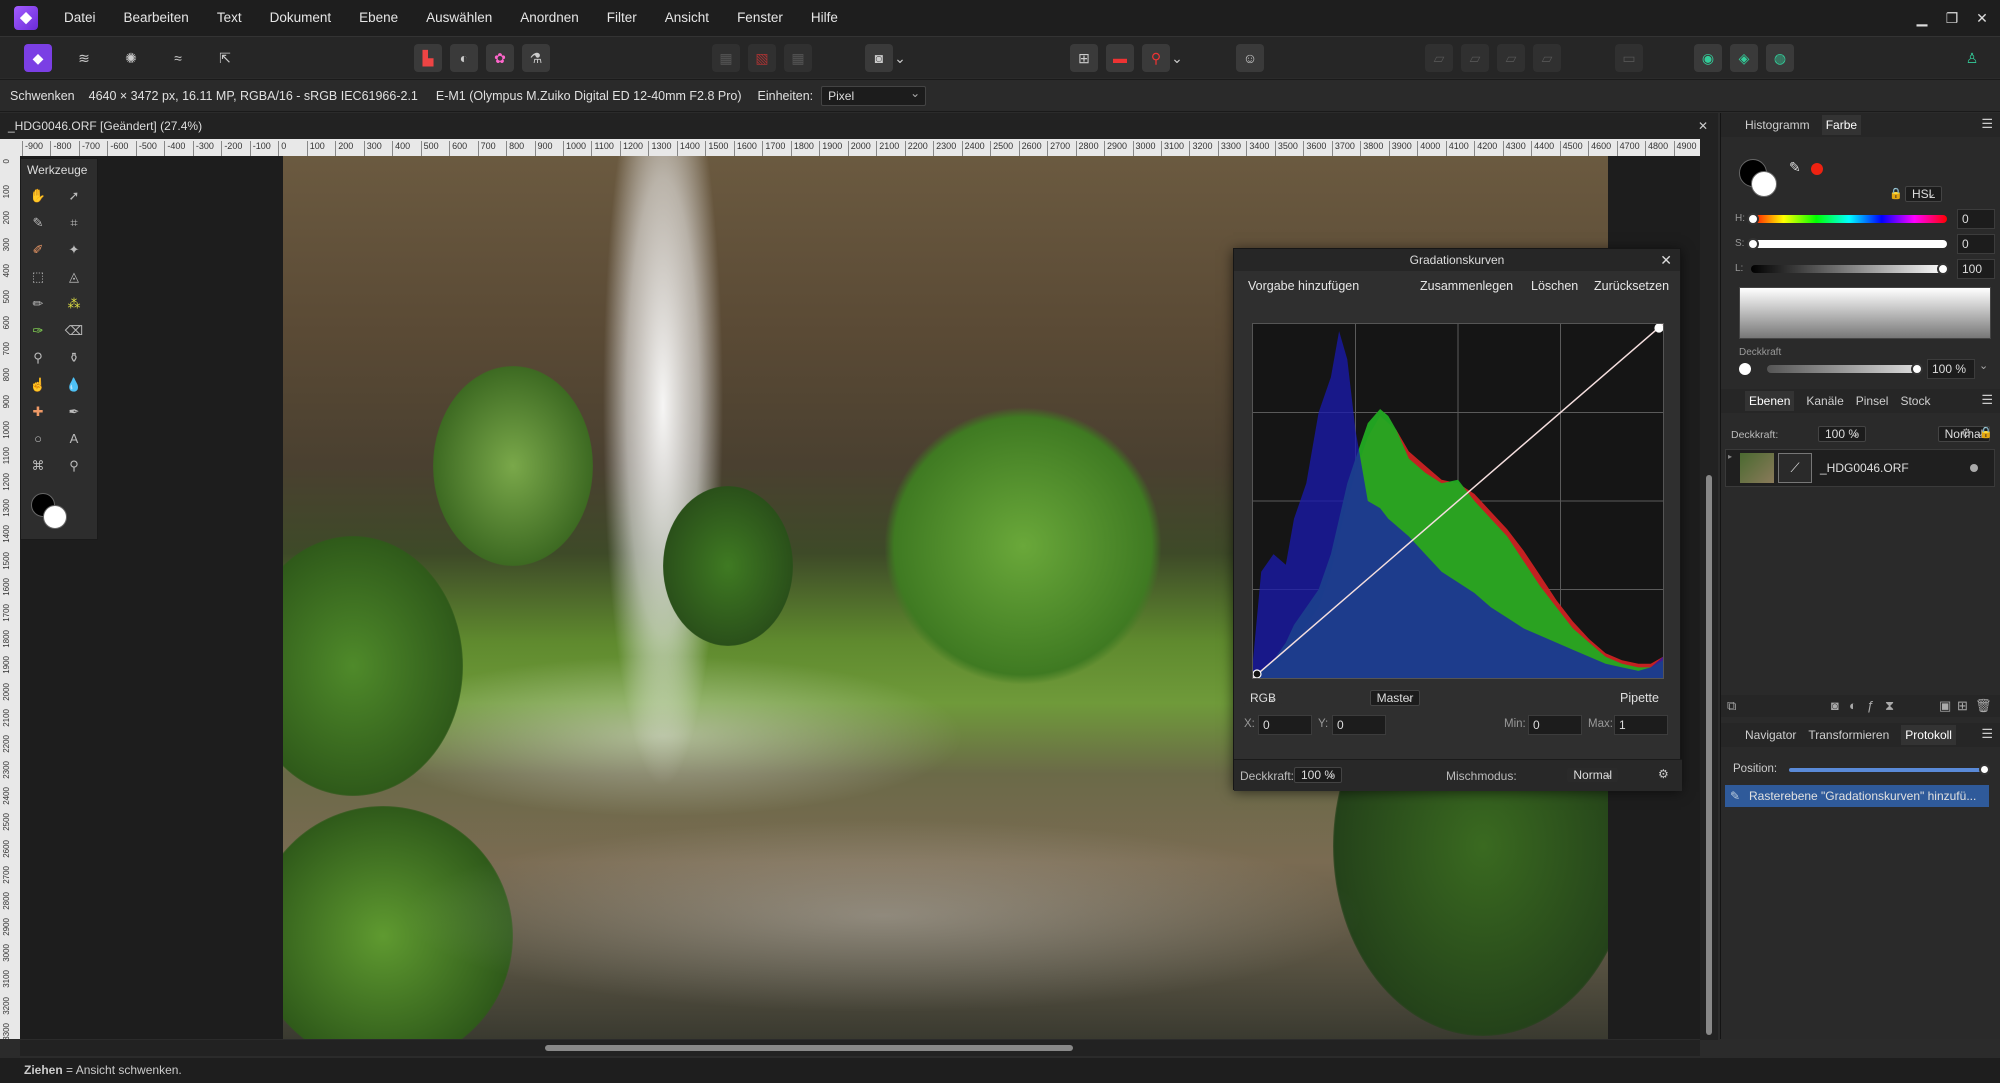 This screenshot has width=2000, height=1083. What do you see at coordinates (38, 358) in the screenshot?
I see `dodge-tool-icon: ⚲` at bounding box center [38, 358].